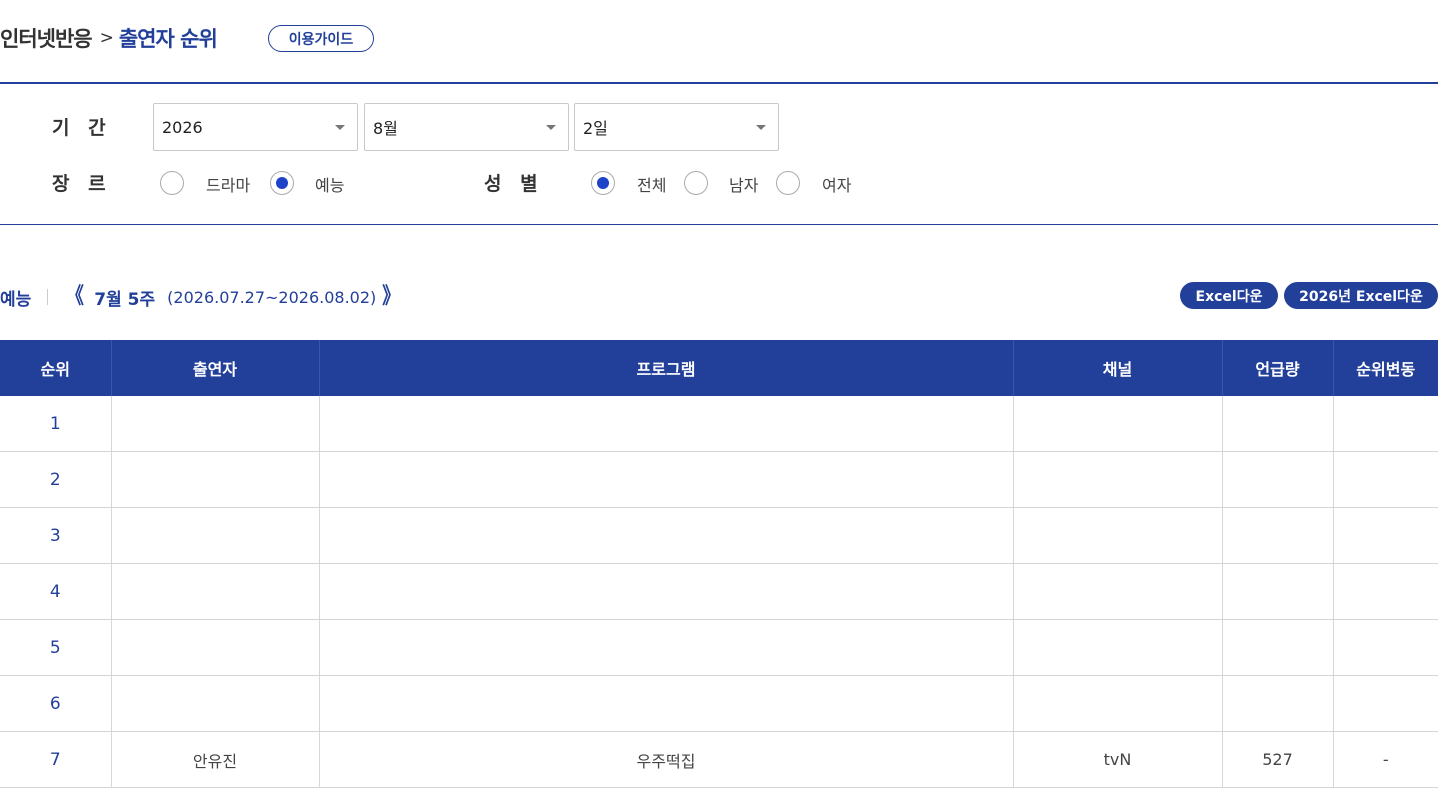 The height and width of the screenshot is (788, 1438). Describe the element at coordinates (55, 647) in the screenshot. I see `rank-cell: 5` at that location.